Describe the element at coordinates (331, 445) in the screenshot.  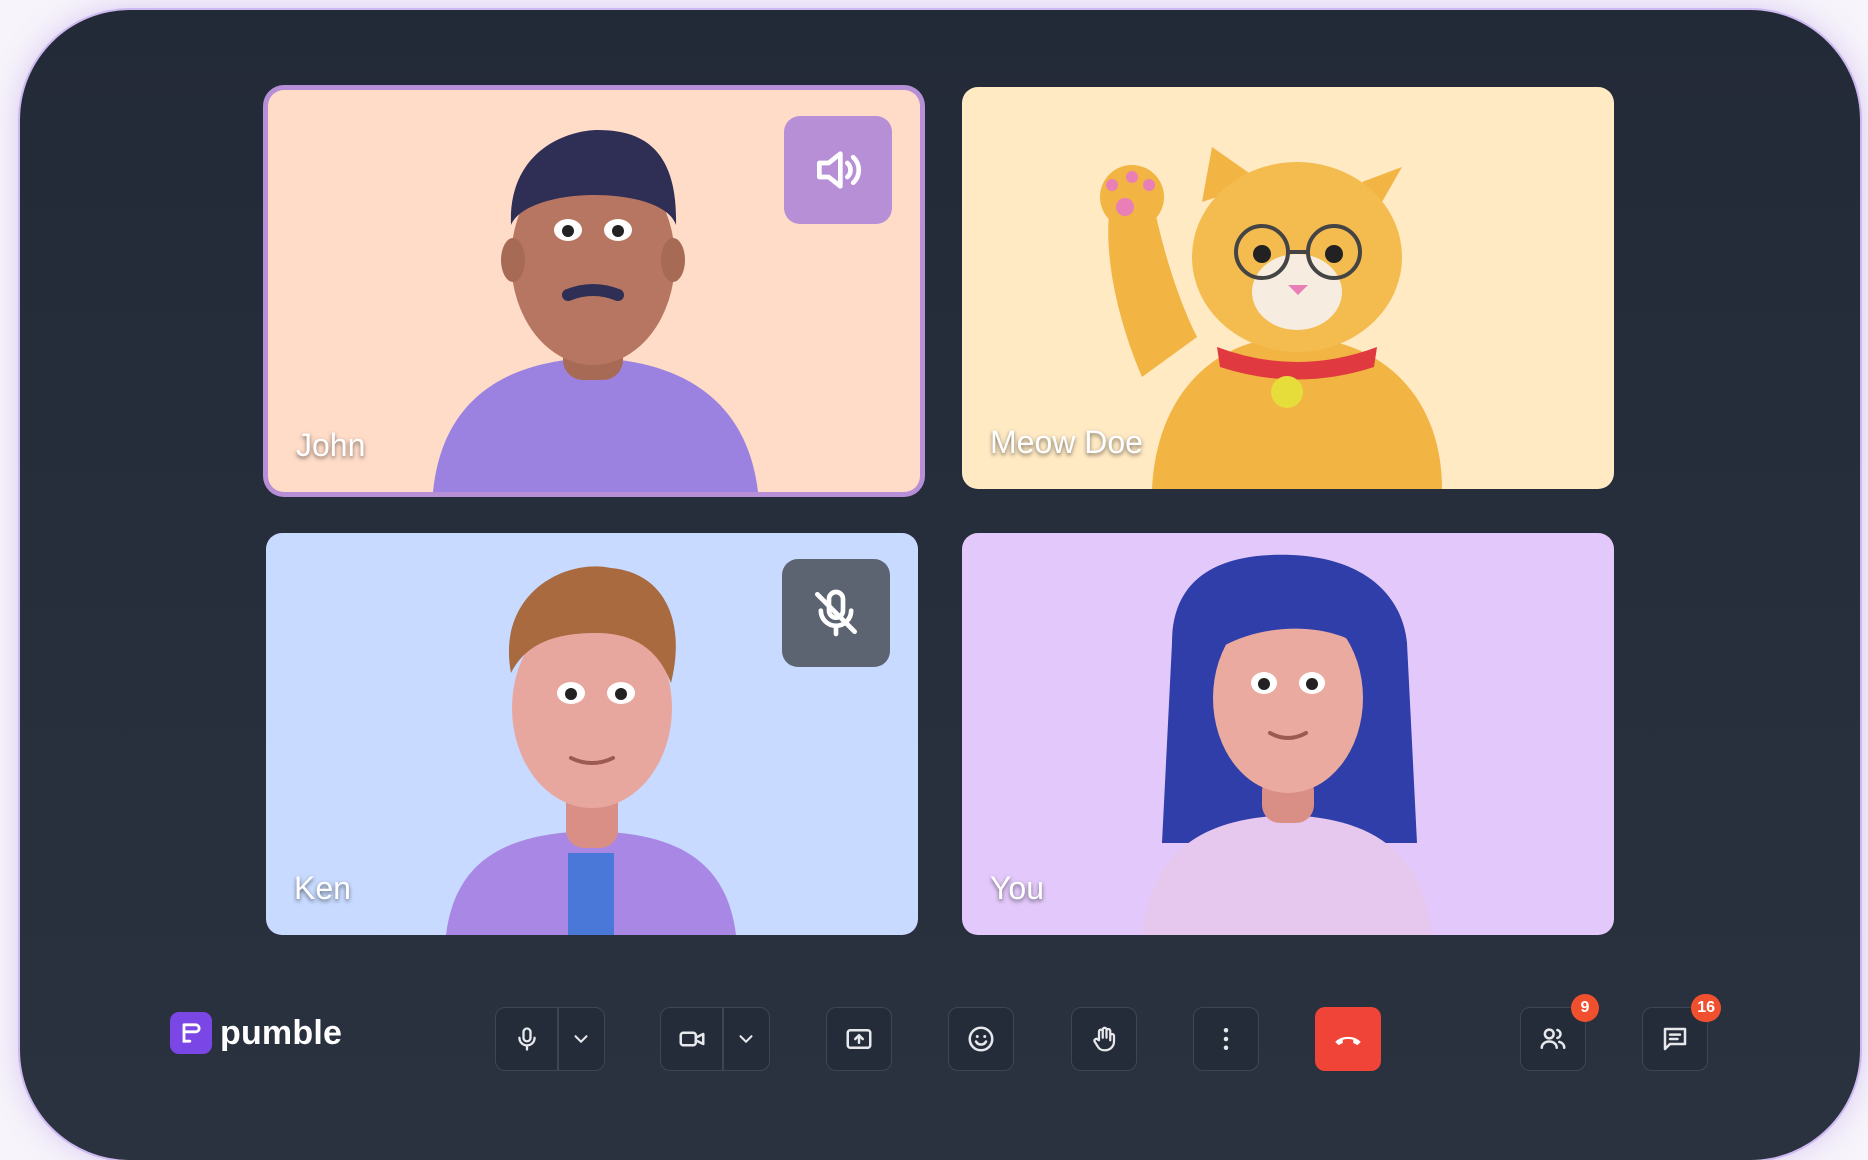
I see `participant-name: John` at that location.